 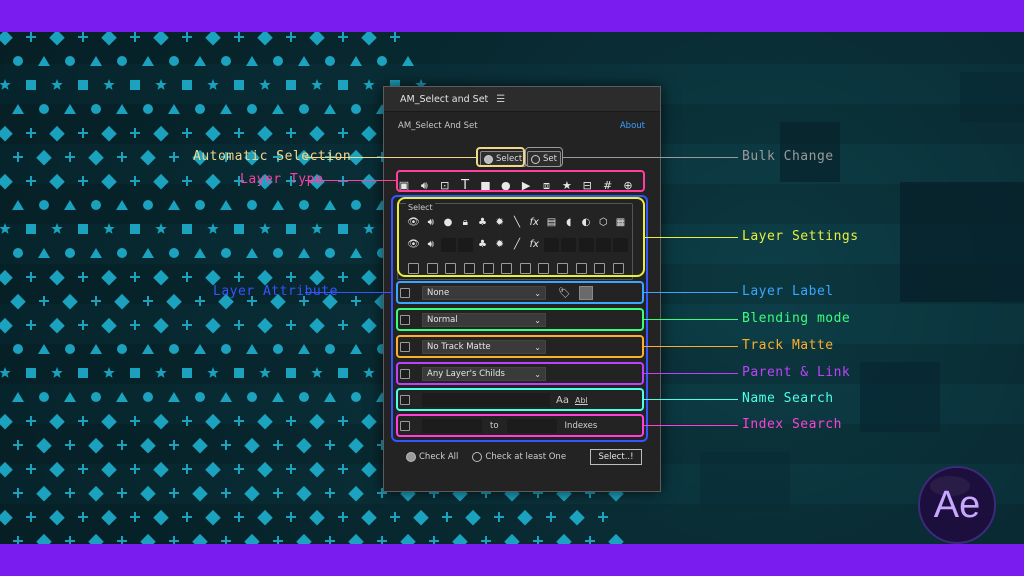 What do you see at coordinates (439, 457) in the screenshot?
I see `check-all-label: Check All` at bounding box center [439, 457].